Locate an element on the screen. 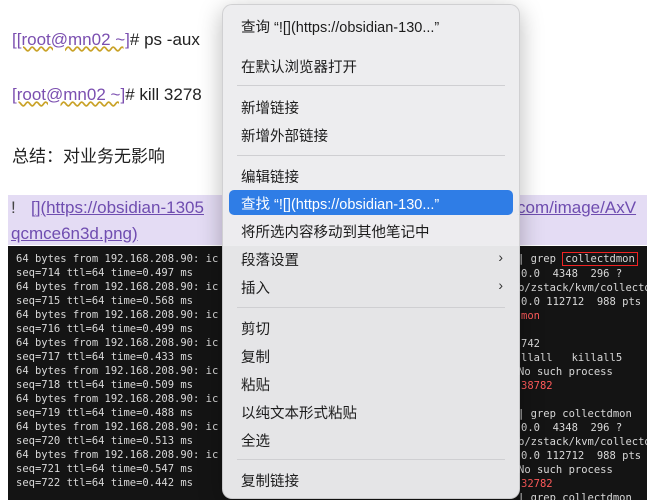 This screenshot has height=500, width=647. grep-text: | grep is located at coordinates (537, 259).